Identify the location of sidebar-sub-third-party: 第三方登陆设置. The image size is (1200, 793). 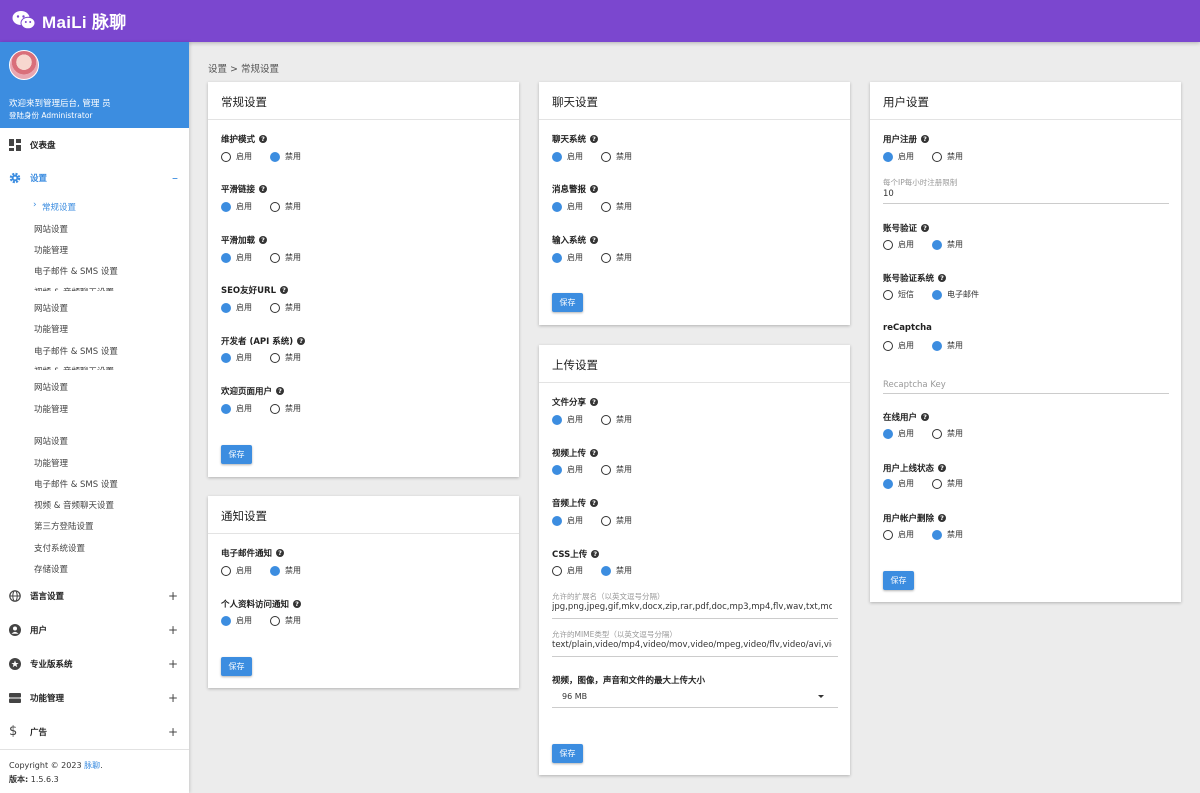
(64, 526).